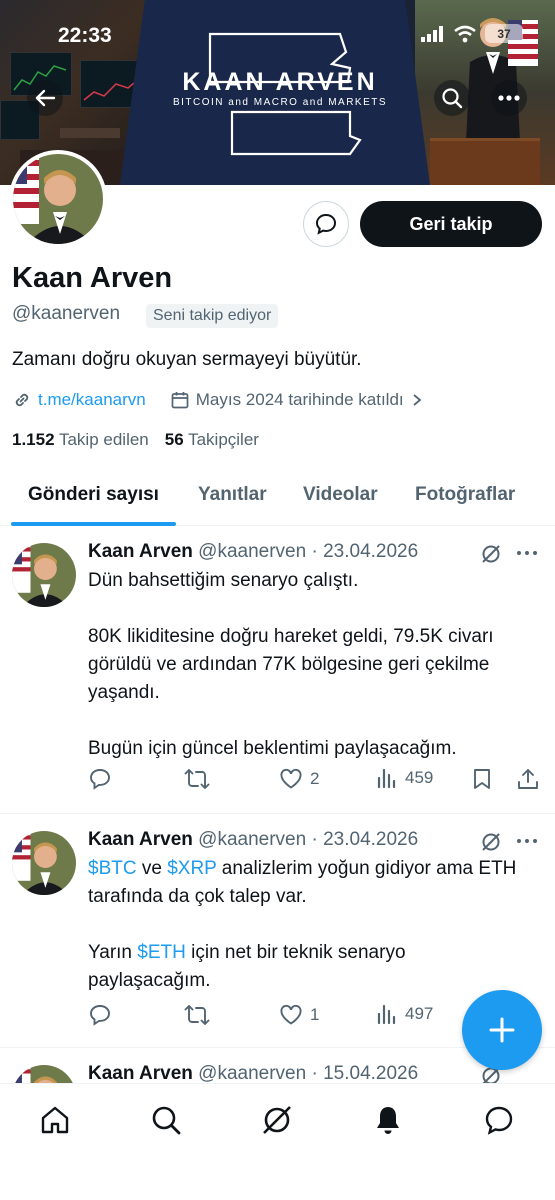  I want to click on nav-notifications, so click(388, 1120).